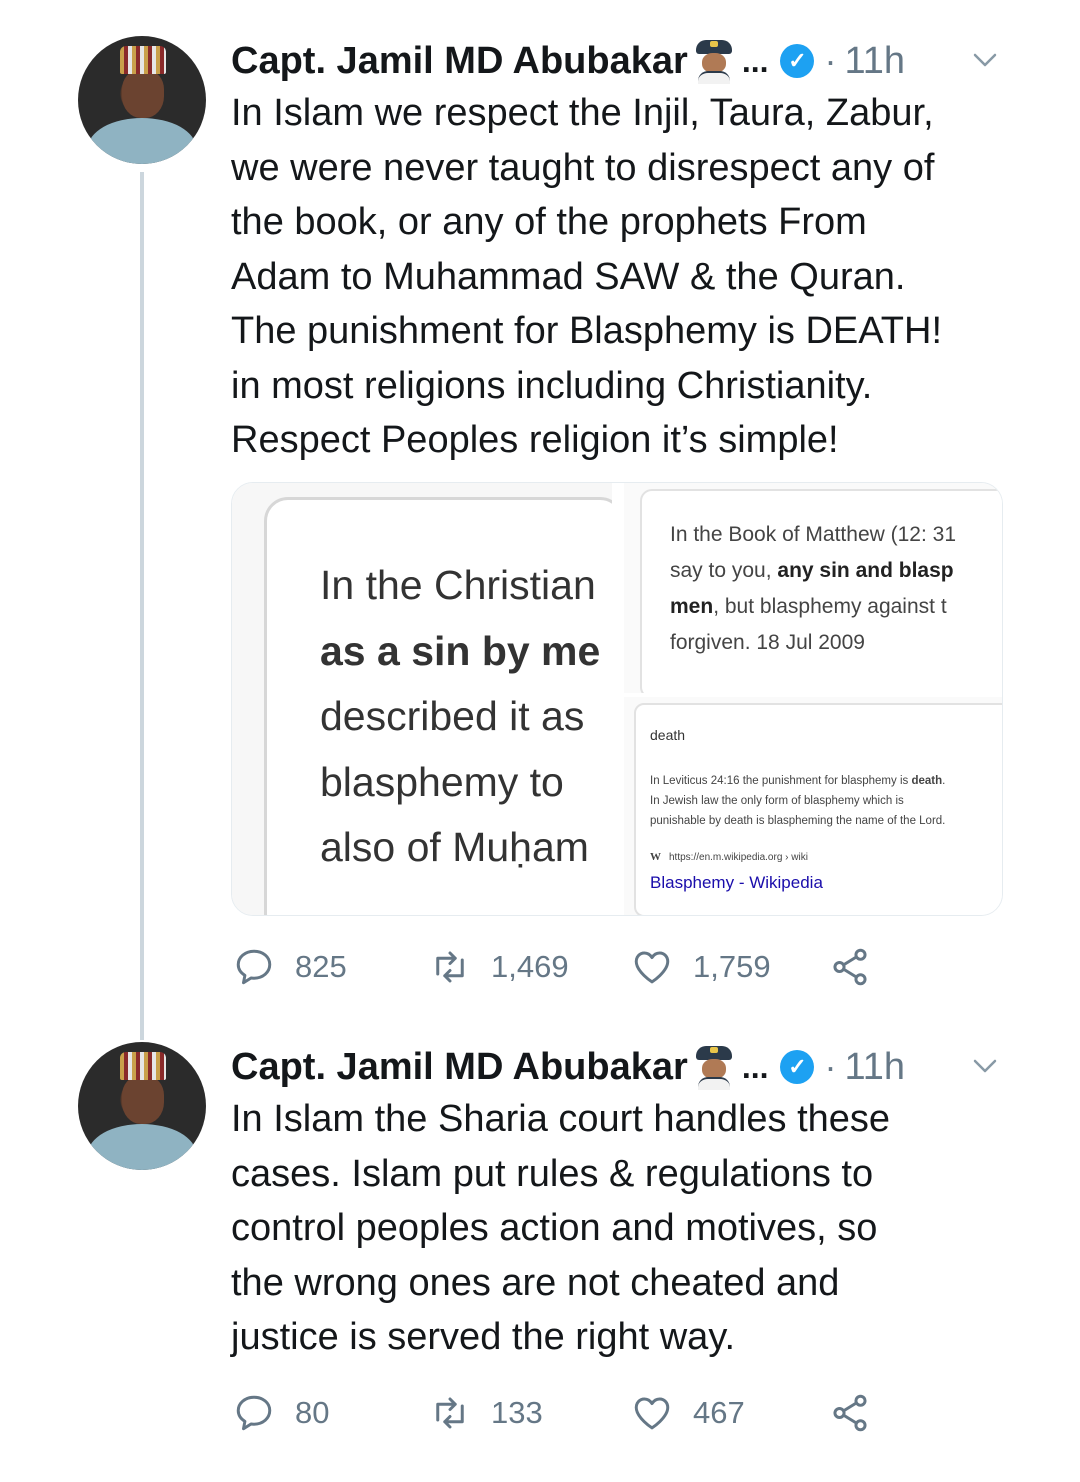 The height and width of the screenshot is (1482, 1080). What do you see at coordinates (458, 585) in the screenshot?
I see `image-text-line: In the Christian` at bounding box center [458, 585].